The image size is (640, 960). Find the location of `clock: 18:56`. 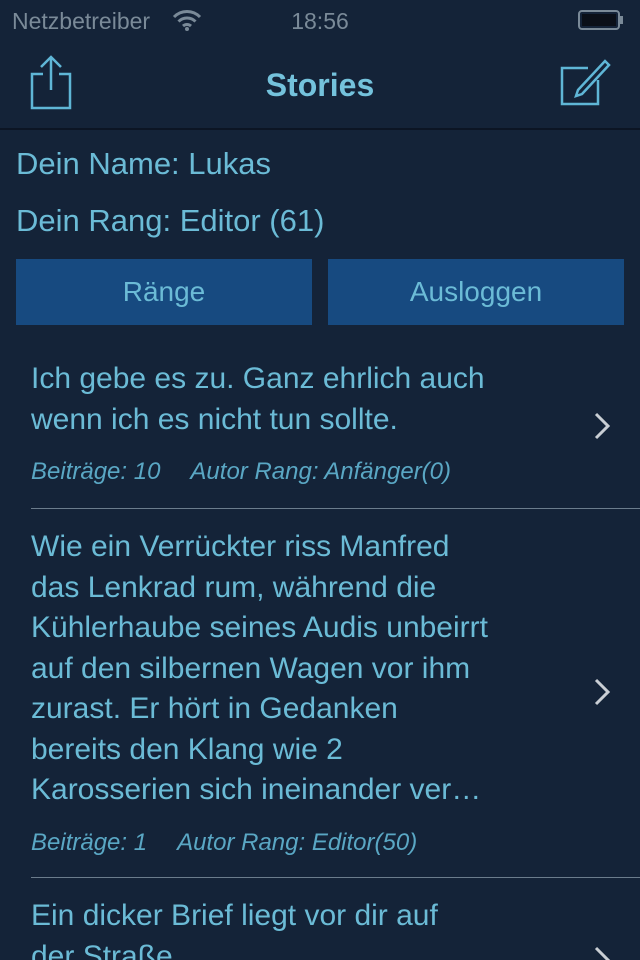

clock: 18:56 is located at coordinates (320, 21).